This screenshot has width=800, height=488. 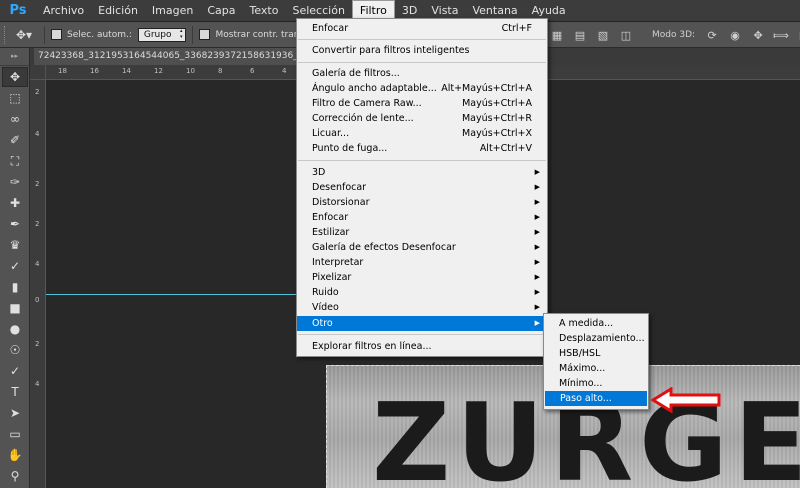 What do you see at coordinates (496, 118) in the screenshot?
I see `menu-item-shortcut: Mayús+Ctrl+R` at bounding box center [496, 118].